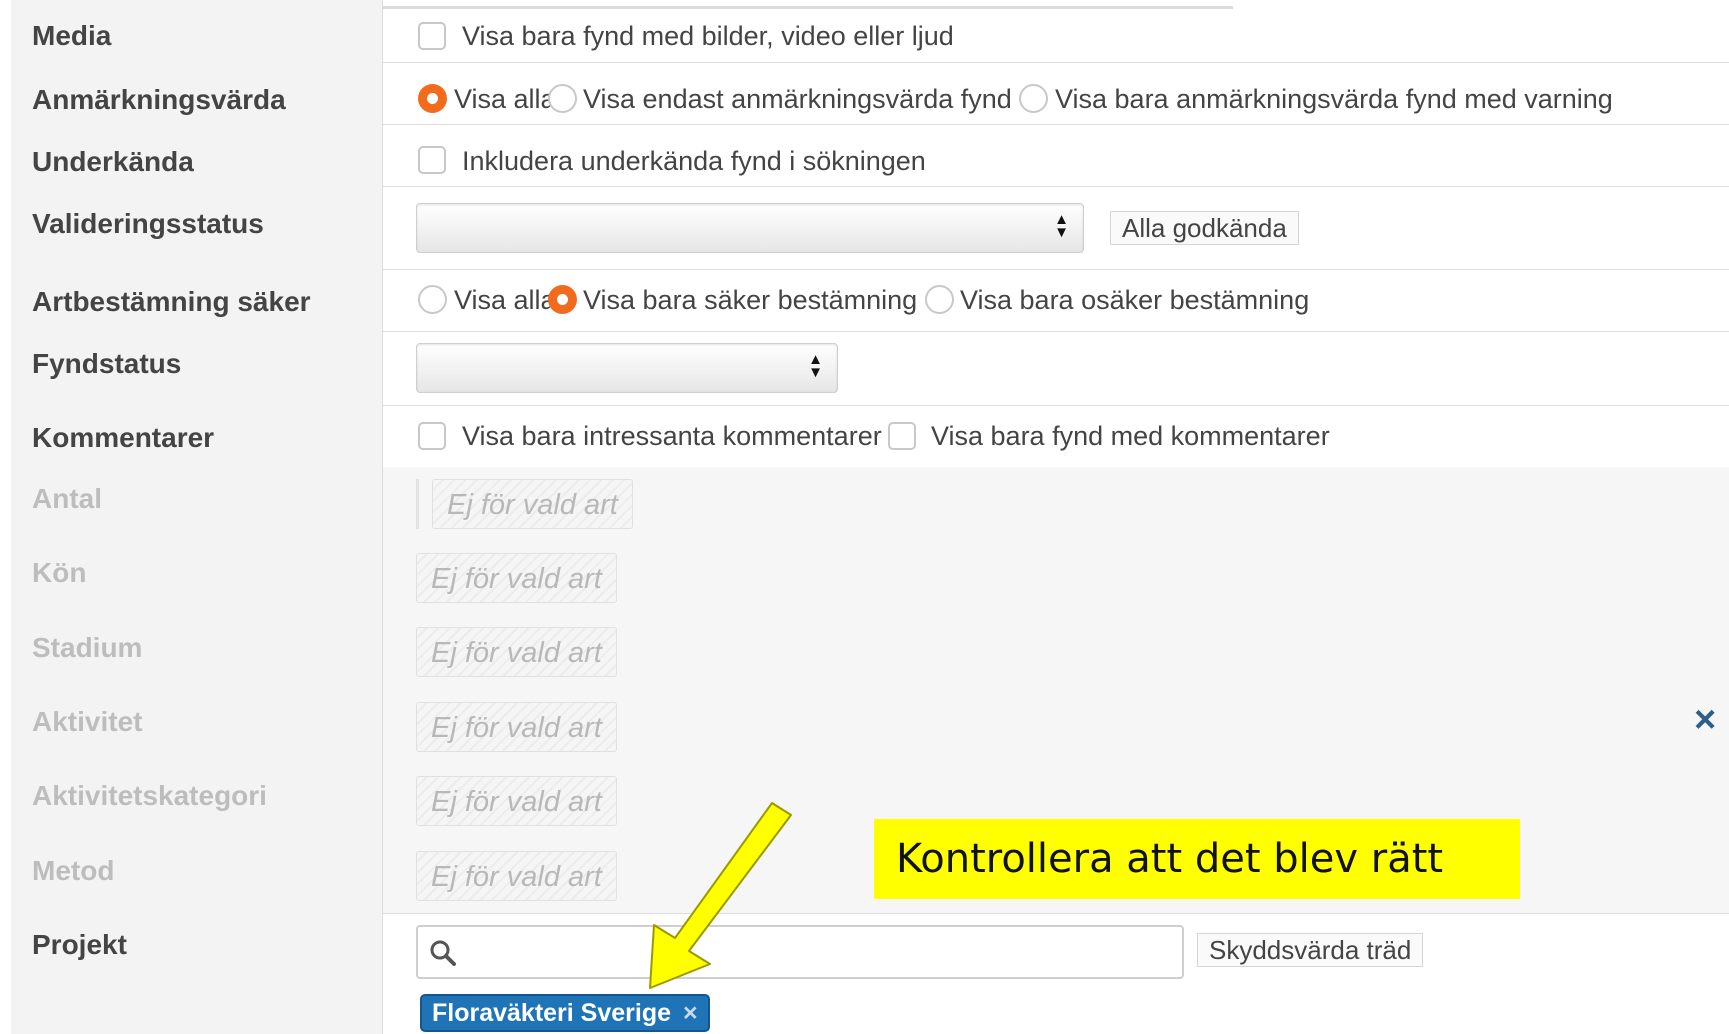  What do you see at coordinates (72, 35) in the screenshot?
I see `label-media: Media` at bounding box center [72, 35].